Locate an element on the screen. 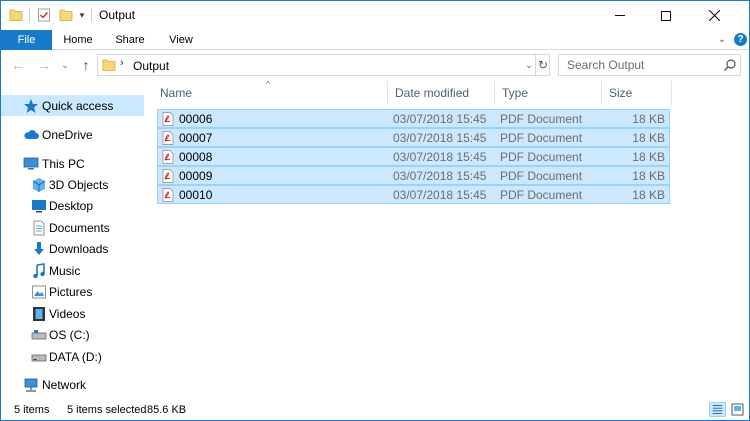  sidebar-item-label: OneDrive is located at coordinates (67, 135).